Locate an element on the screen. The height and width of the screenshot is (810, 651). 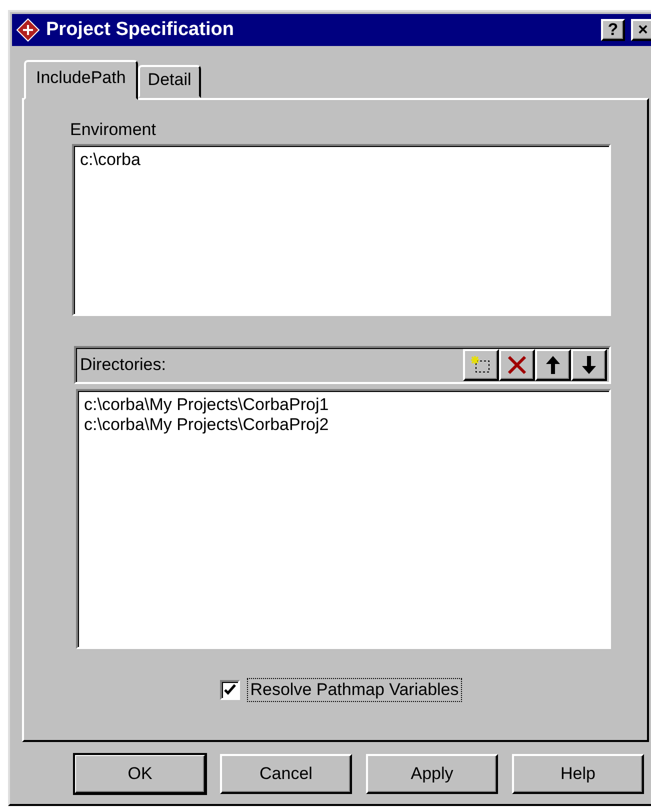
checkbox-label: Resolve Pathmap Variables is located at coordinates (354, 690).